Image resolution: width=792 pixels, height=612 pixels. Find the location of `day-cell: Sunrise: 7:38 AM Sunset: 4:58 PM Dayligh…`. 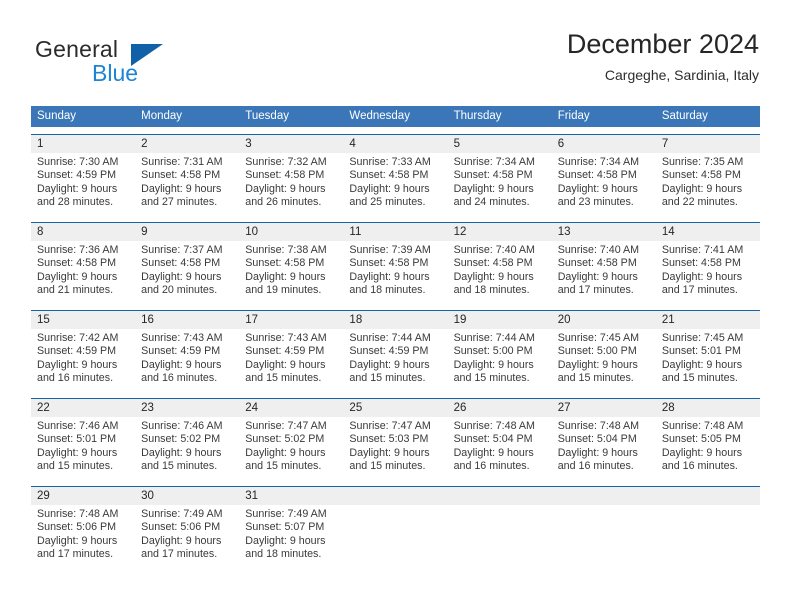

day-cell: Sunrise: 7:38 AM Sunset: 4:58 PM Dayligh… is located at coordinates (291, 272).